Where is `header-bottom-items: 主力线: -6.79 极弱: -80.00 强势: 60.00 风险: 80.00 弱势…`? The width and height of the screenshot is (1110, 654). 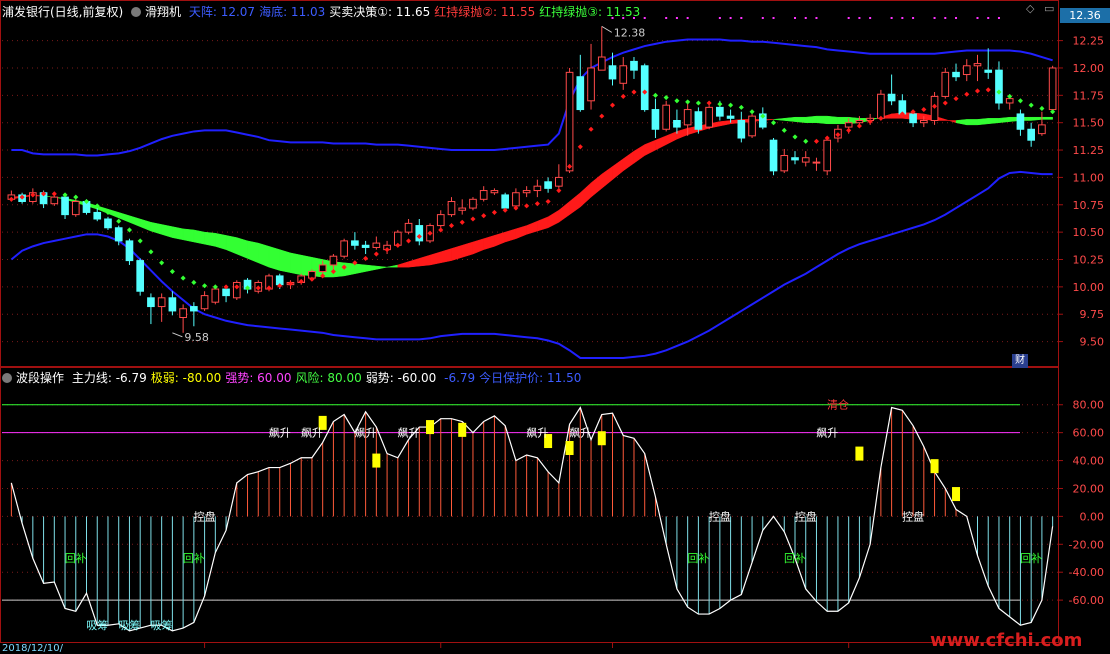
header-bottom-items: 主力线: -6.79 极弱: -80.00 强势: 60.00 风险: 80.00 弱势… is located at coordinates (329, 378).